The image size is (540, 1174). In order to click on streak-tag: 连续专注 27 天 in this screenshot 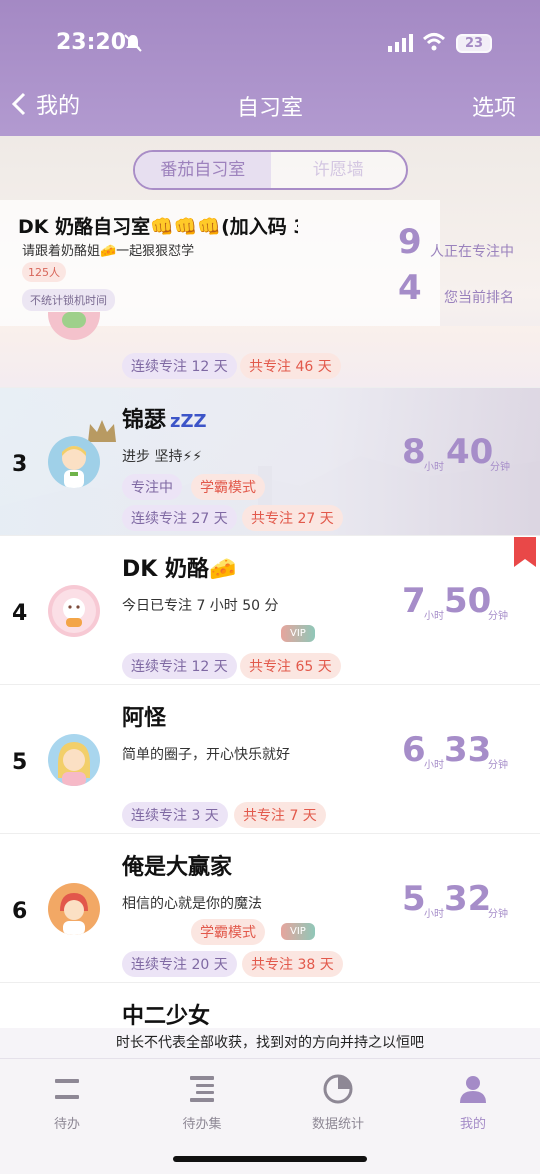, I will do `click(179, 518)`.